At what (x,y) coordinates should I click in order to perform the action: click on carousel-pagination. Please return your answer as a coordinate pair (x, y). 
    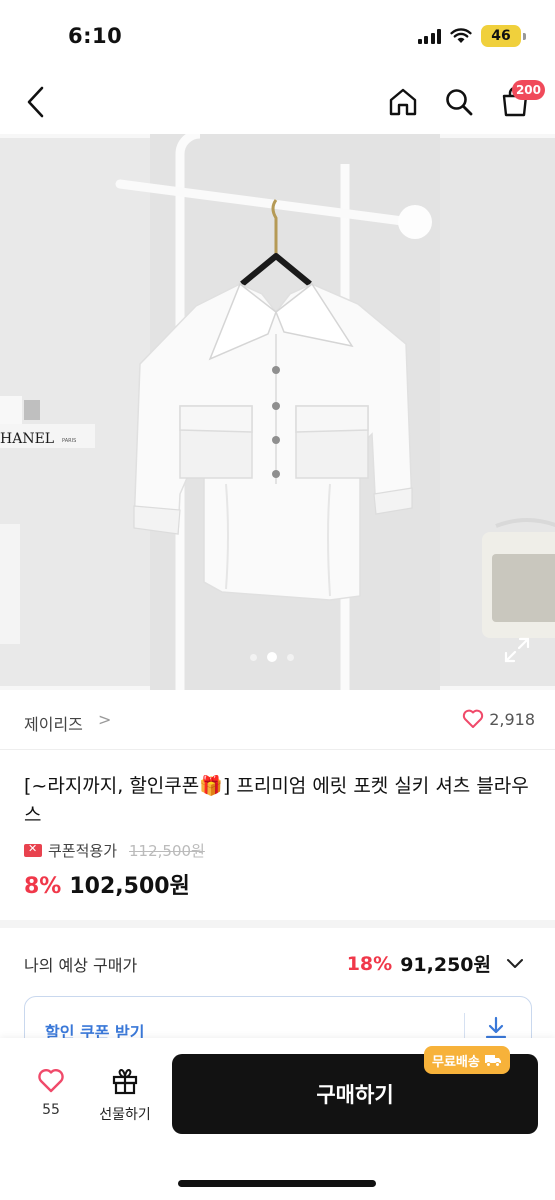
    Looking at the image, I should click on (272, 657).